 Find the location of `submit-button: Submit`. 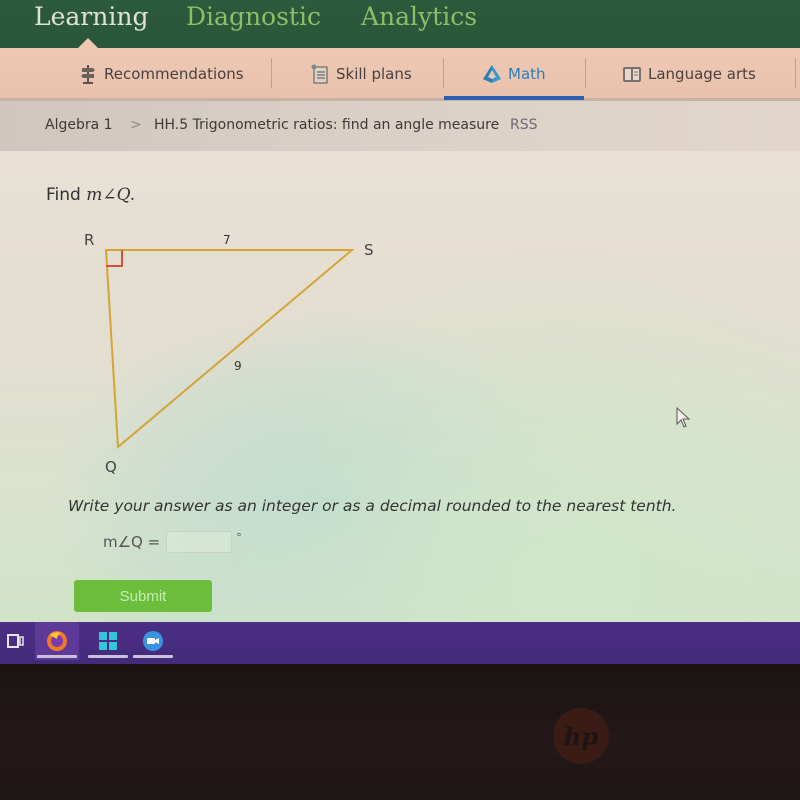

submit-button: Submit is located at coordinates (143, 596).